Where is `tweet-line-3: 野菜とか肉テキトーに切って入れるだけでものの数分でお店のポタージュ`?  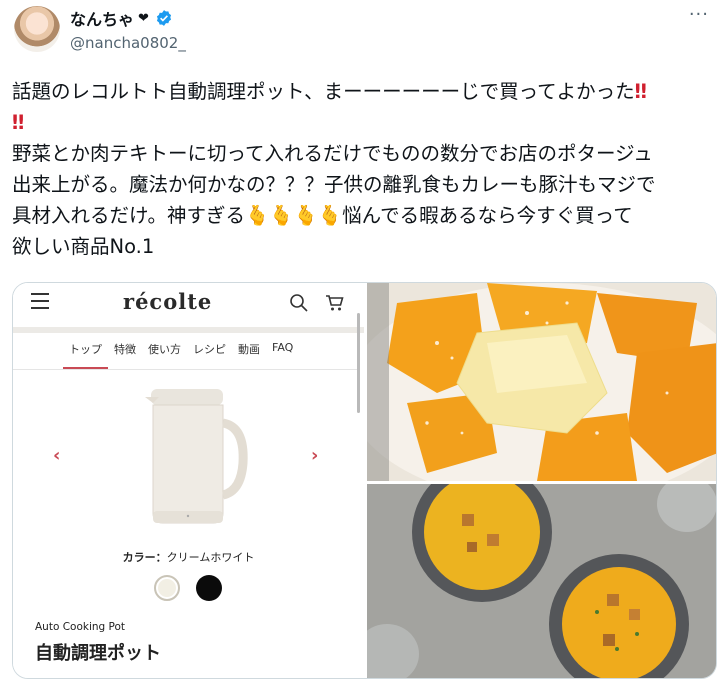
tweet-line-3: 野菜とか肉テキトーに切って入れるだけでものの数分でお店のポタージュ is located at coordinates (332, 153).